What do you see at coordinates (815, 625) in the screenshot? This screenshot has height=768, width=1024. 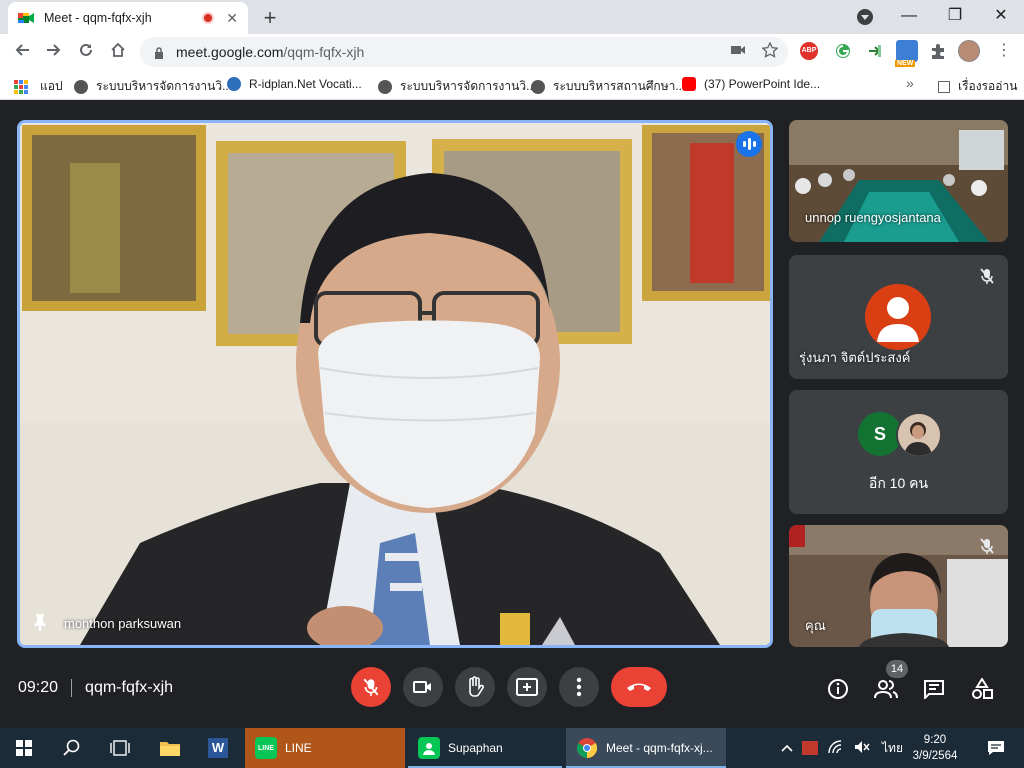 I see `self-name: คุณ` at bounding box center [815, 625].